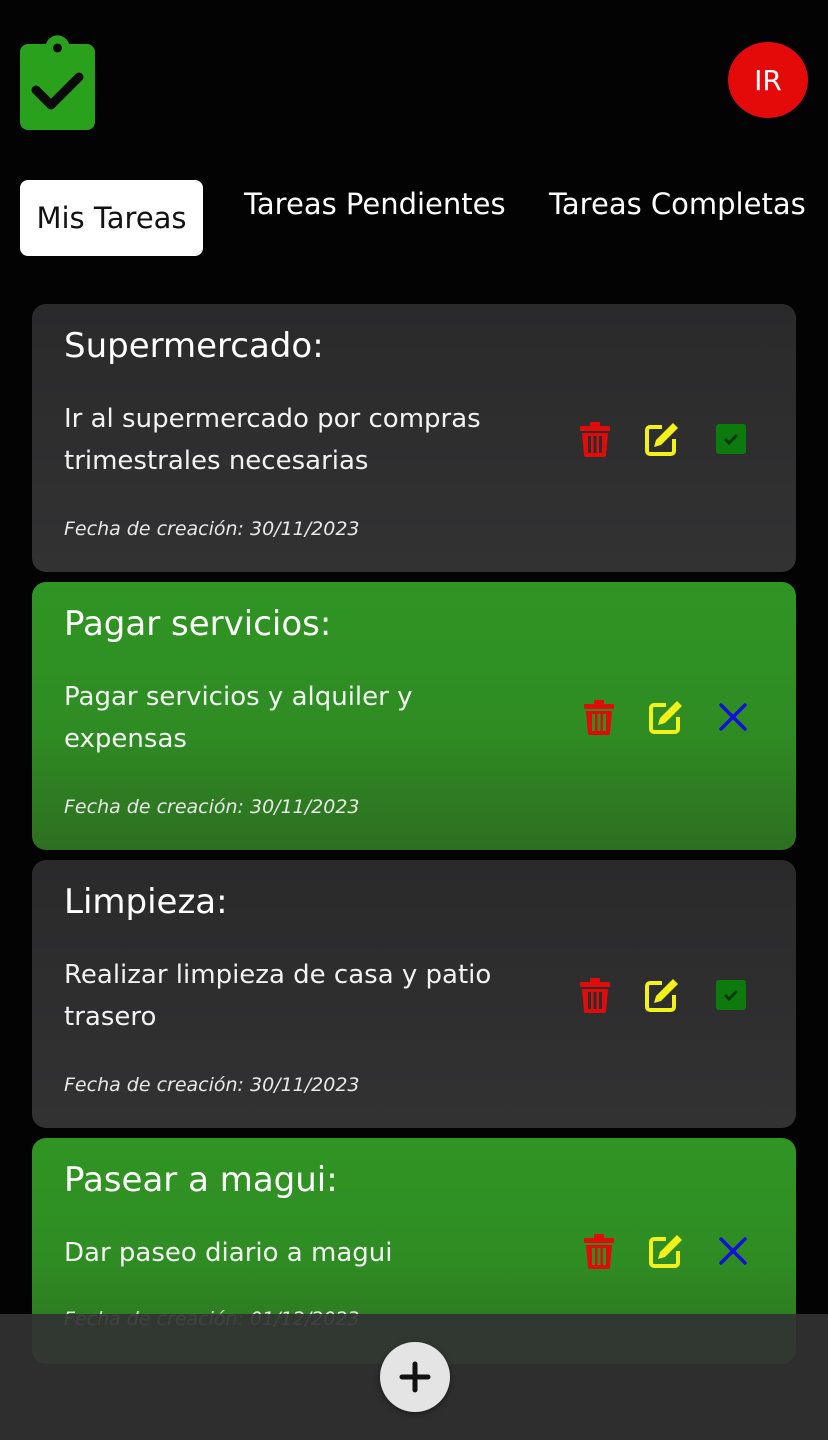  I want to click on tab-tareas-completas: Tareas Completas, so click(677, 204).